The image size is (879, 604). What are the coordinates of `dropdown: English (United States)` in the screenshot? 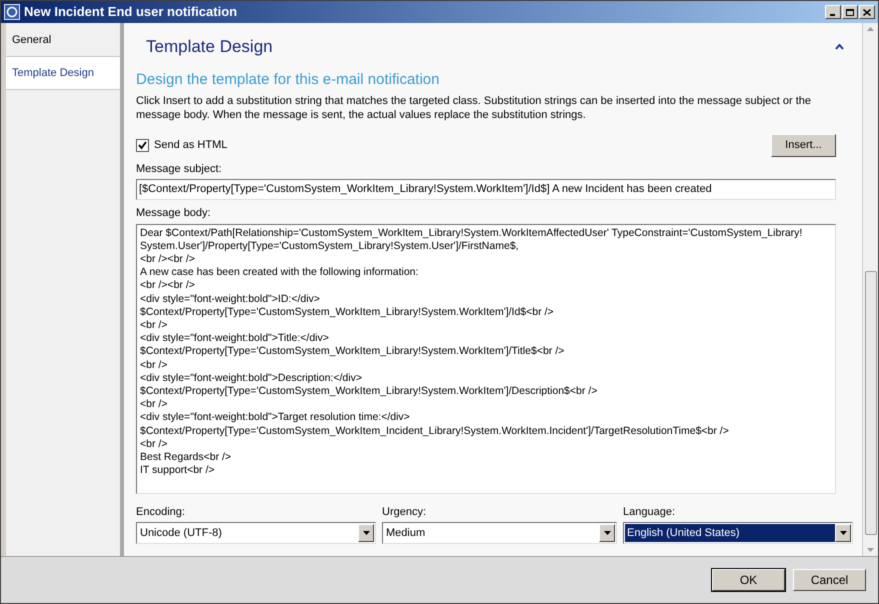 It's located at (738, 533).